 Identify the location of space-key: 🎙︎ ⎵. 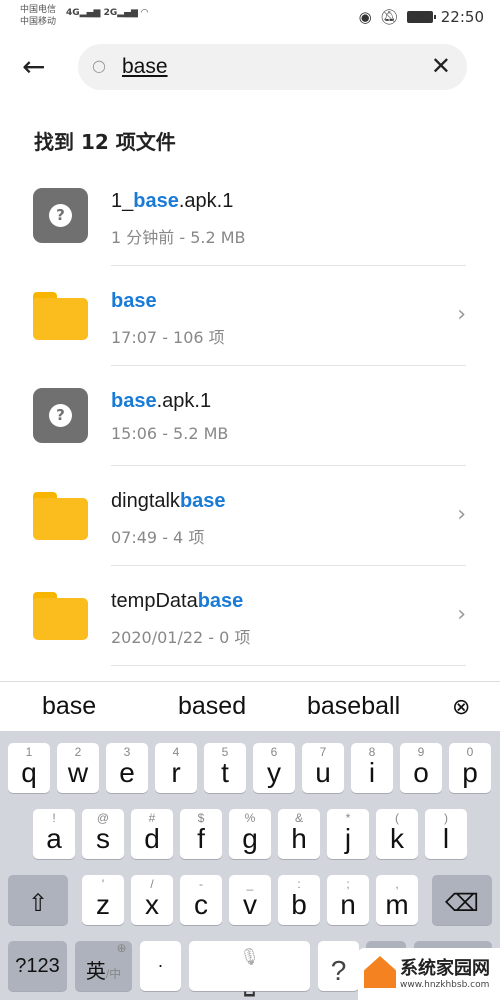
(249, 968).